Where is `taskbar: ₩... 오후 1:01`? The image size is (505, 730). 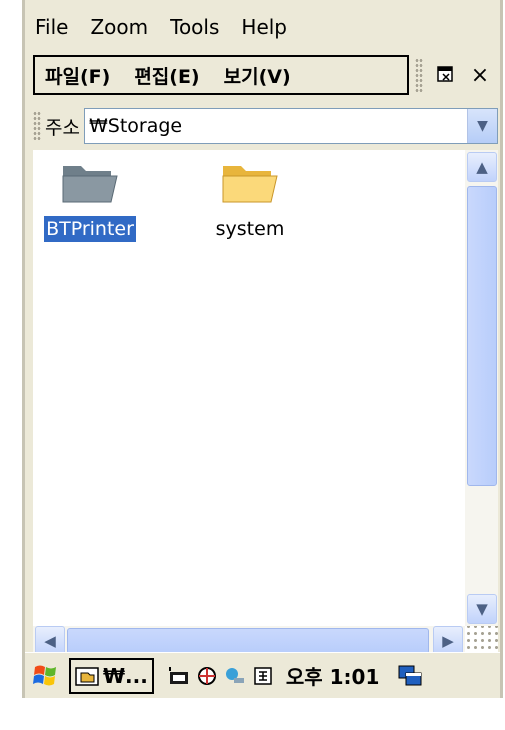 taskbar: ₩... 오후 1:01 is located at coordinates (262, 675).